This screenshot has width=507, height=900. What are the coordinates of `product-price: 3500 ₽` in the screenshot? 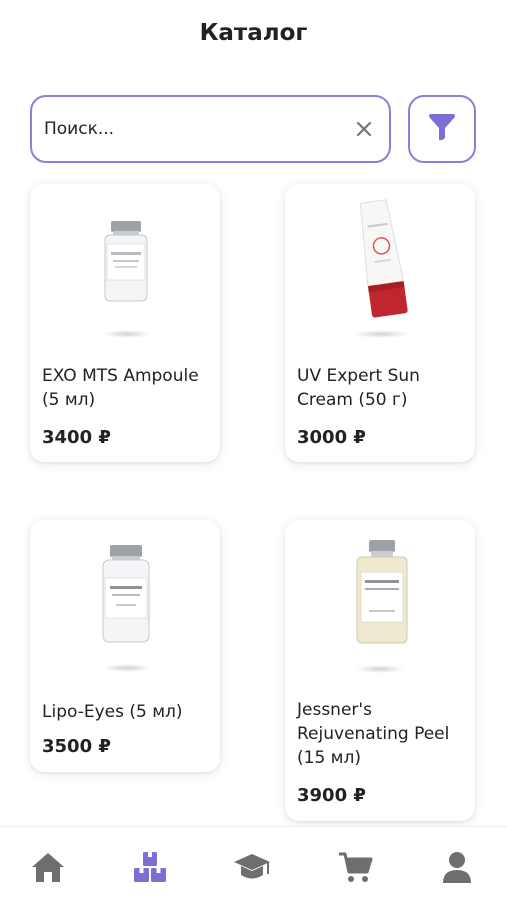 It's located at (76, 746).